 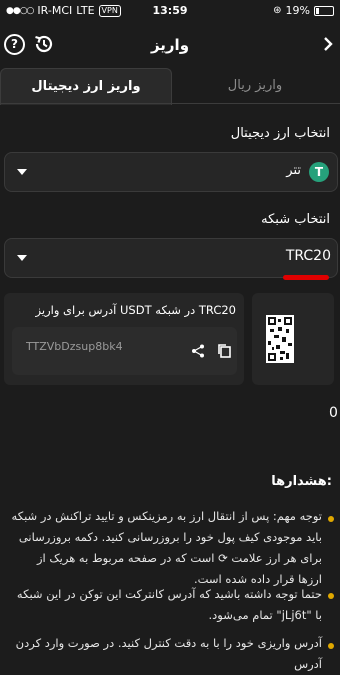 I want to click on page-title: واریز, so click(x=170, y=45).